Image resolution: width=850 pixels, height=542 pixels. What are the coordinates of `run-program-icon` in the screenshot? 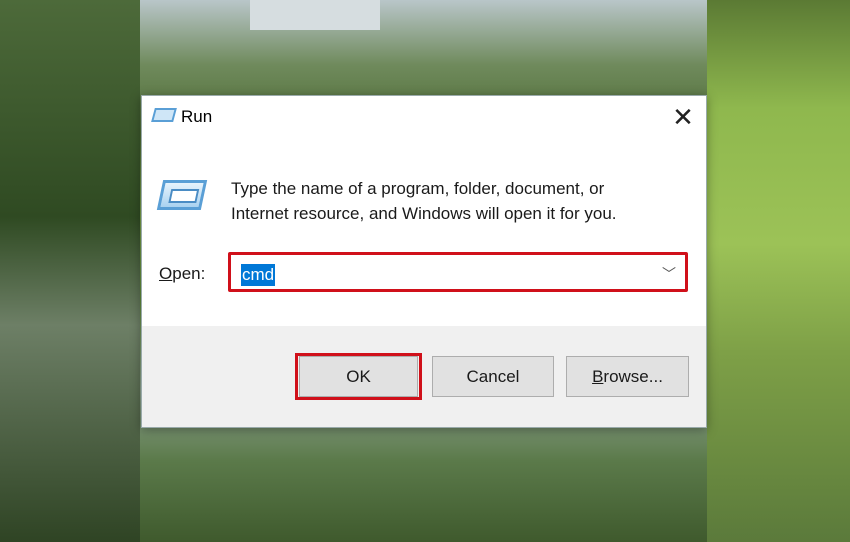 It's located at (182, 195).